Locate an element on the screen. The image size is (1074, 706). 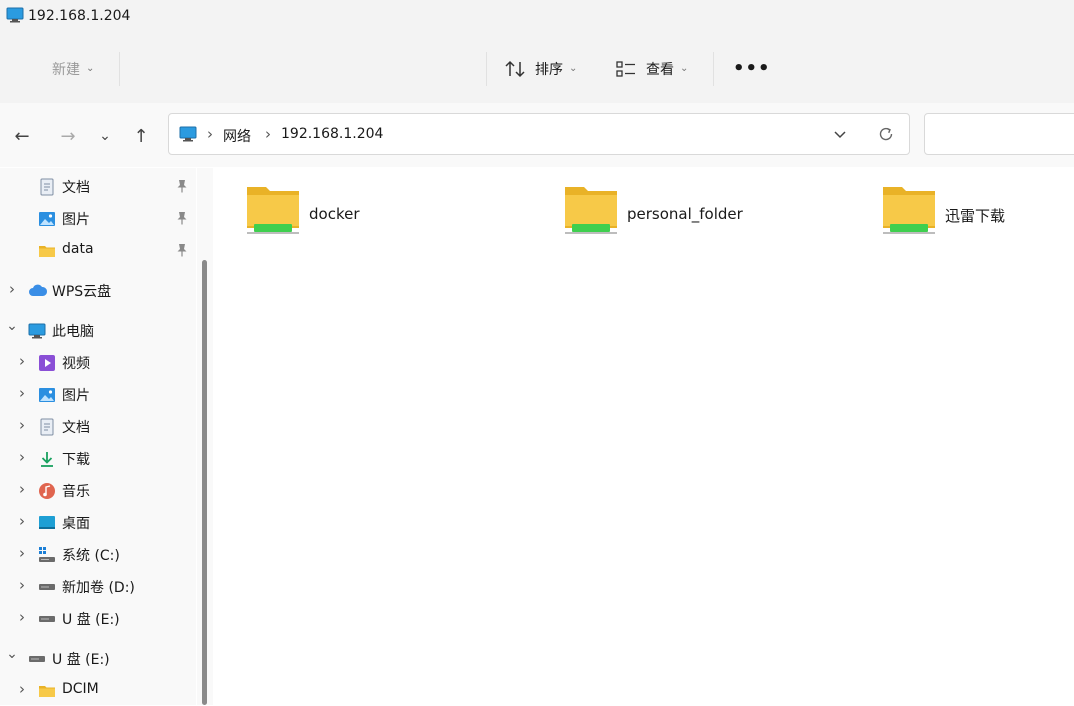
sidebar-item: ⌄ 此电脑 is located at coordinates (98, 330).